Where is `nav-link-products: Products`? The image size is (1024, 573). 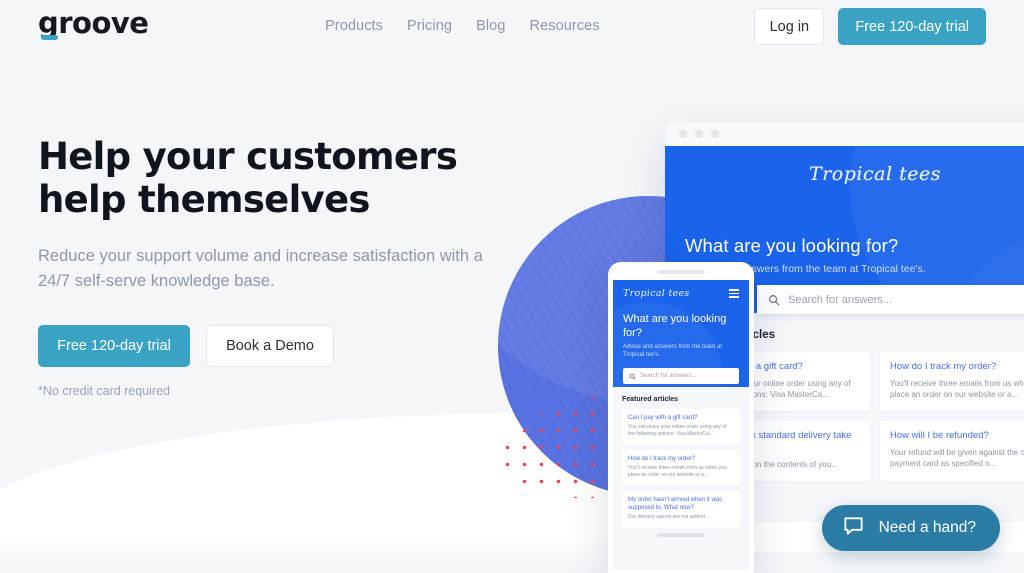 nav-link-products: Products is located at coordinates (354, 26).